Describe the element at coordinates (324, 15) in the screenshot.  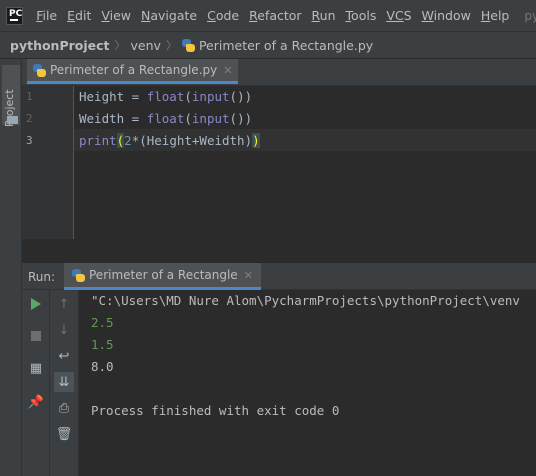
I see `menu-run: Run` at that location.